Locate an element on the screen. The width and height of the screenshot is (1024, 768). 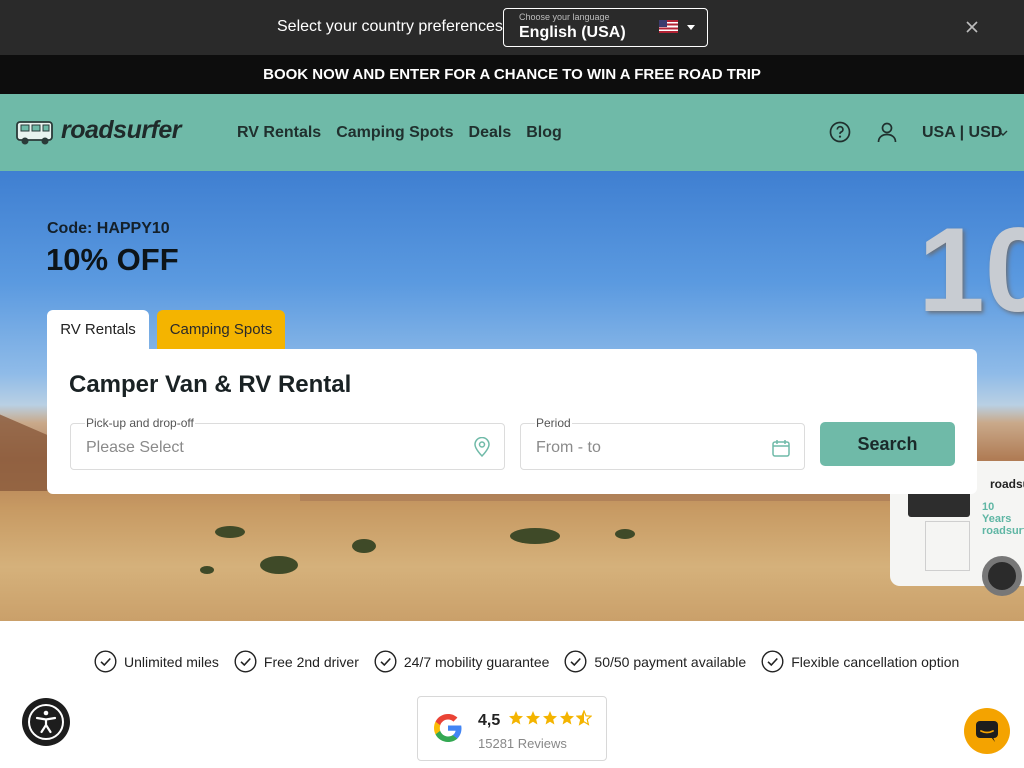
usp-item: Free 2nd driver is located at coordinates (296, 661).